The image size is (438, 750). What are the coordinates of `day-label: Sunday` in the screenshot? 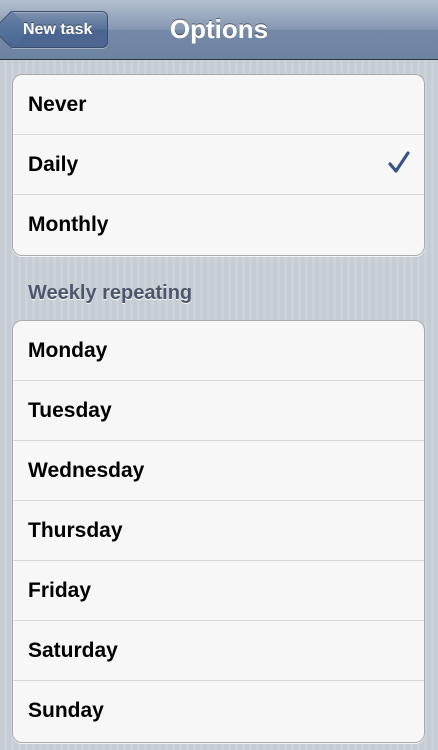 It's located at (66, 710).